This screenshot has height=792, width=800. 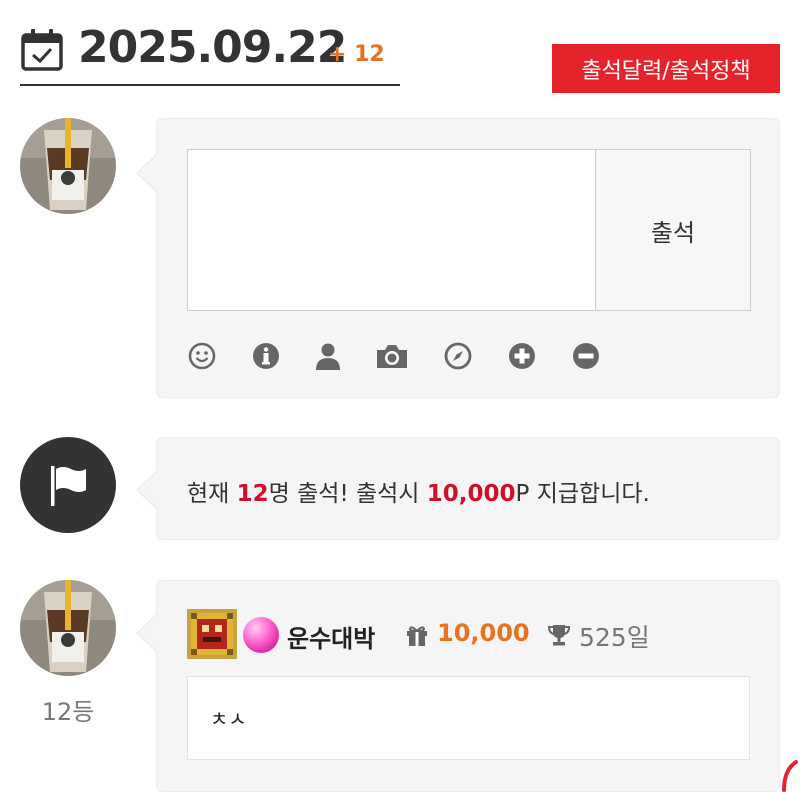 I want to click on attendance-notice: 현재 12명 출석! 출석시 10,000P 지급합니다., so click(x=418, y=494).